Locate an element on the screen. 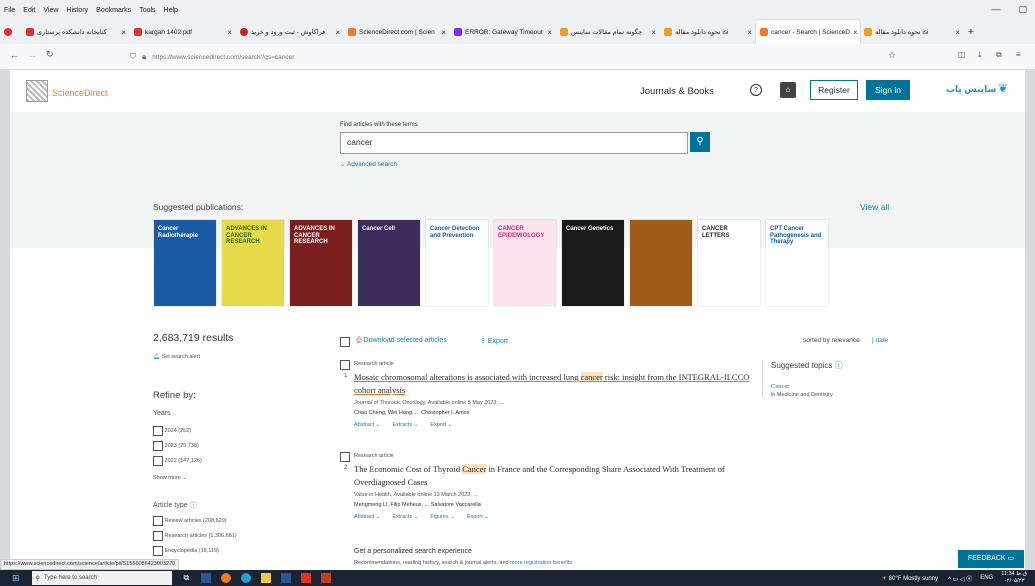 This screenshot has width=1035, height=586. download-icon: ⤓ is located at coordinates (980, 55).